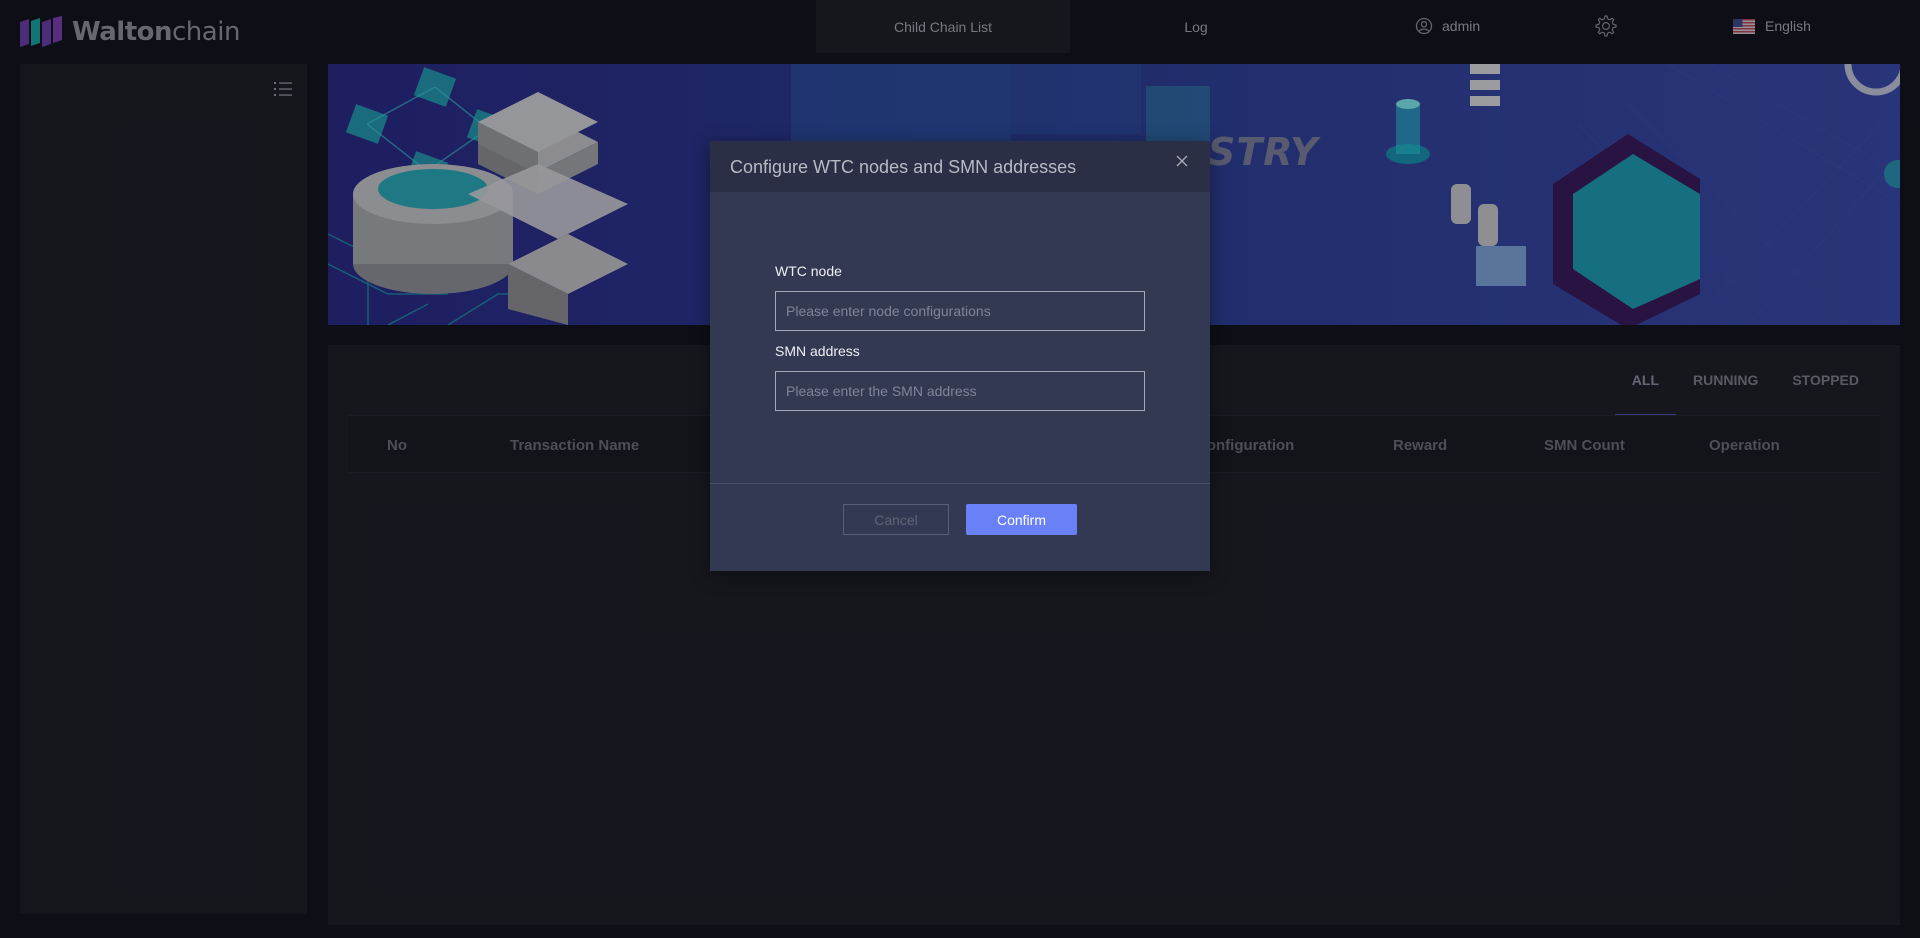 The width and height of the screenshot is (1920, 938). Describe the element at coordinates (817, 351) in the screenshot. I see `smn-address-label: SMN address` at that location.